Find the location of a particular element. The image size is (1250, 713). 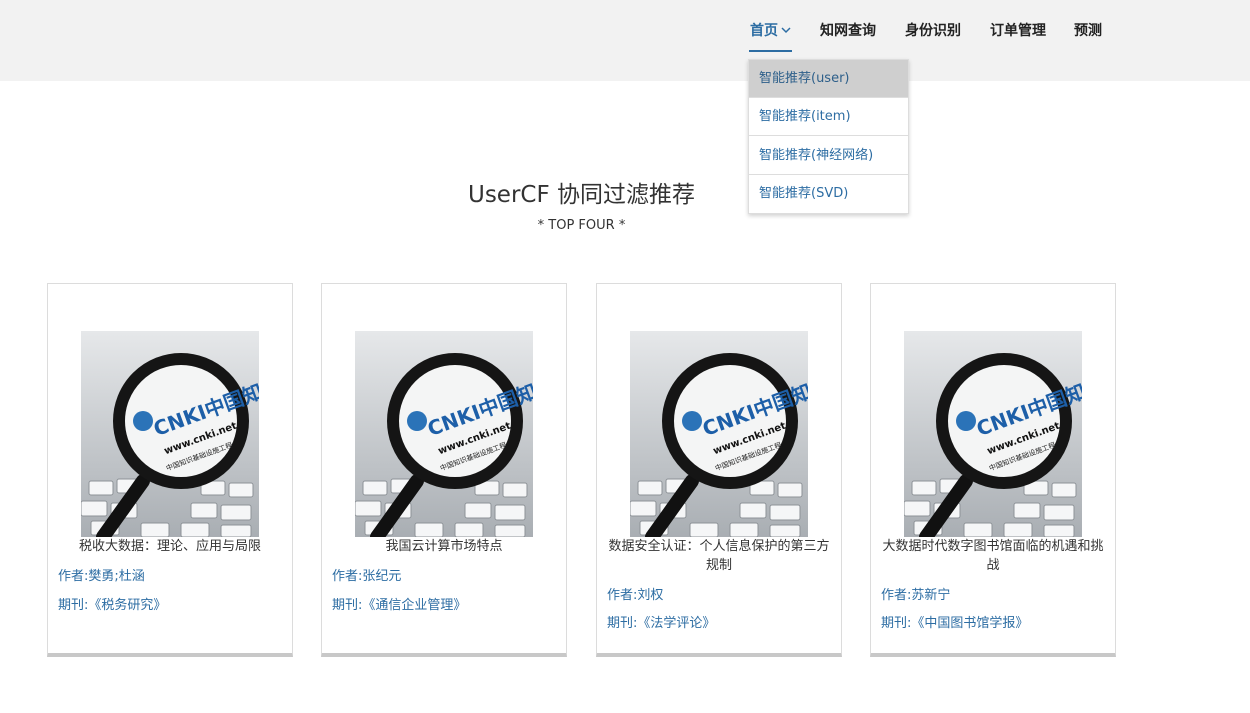

nav-home: 首页 is located at coordinates (771, 30).